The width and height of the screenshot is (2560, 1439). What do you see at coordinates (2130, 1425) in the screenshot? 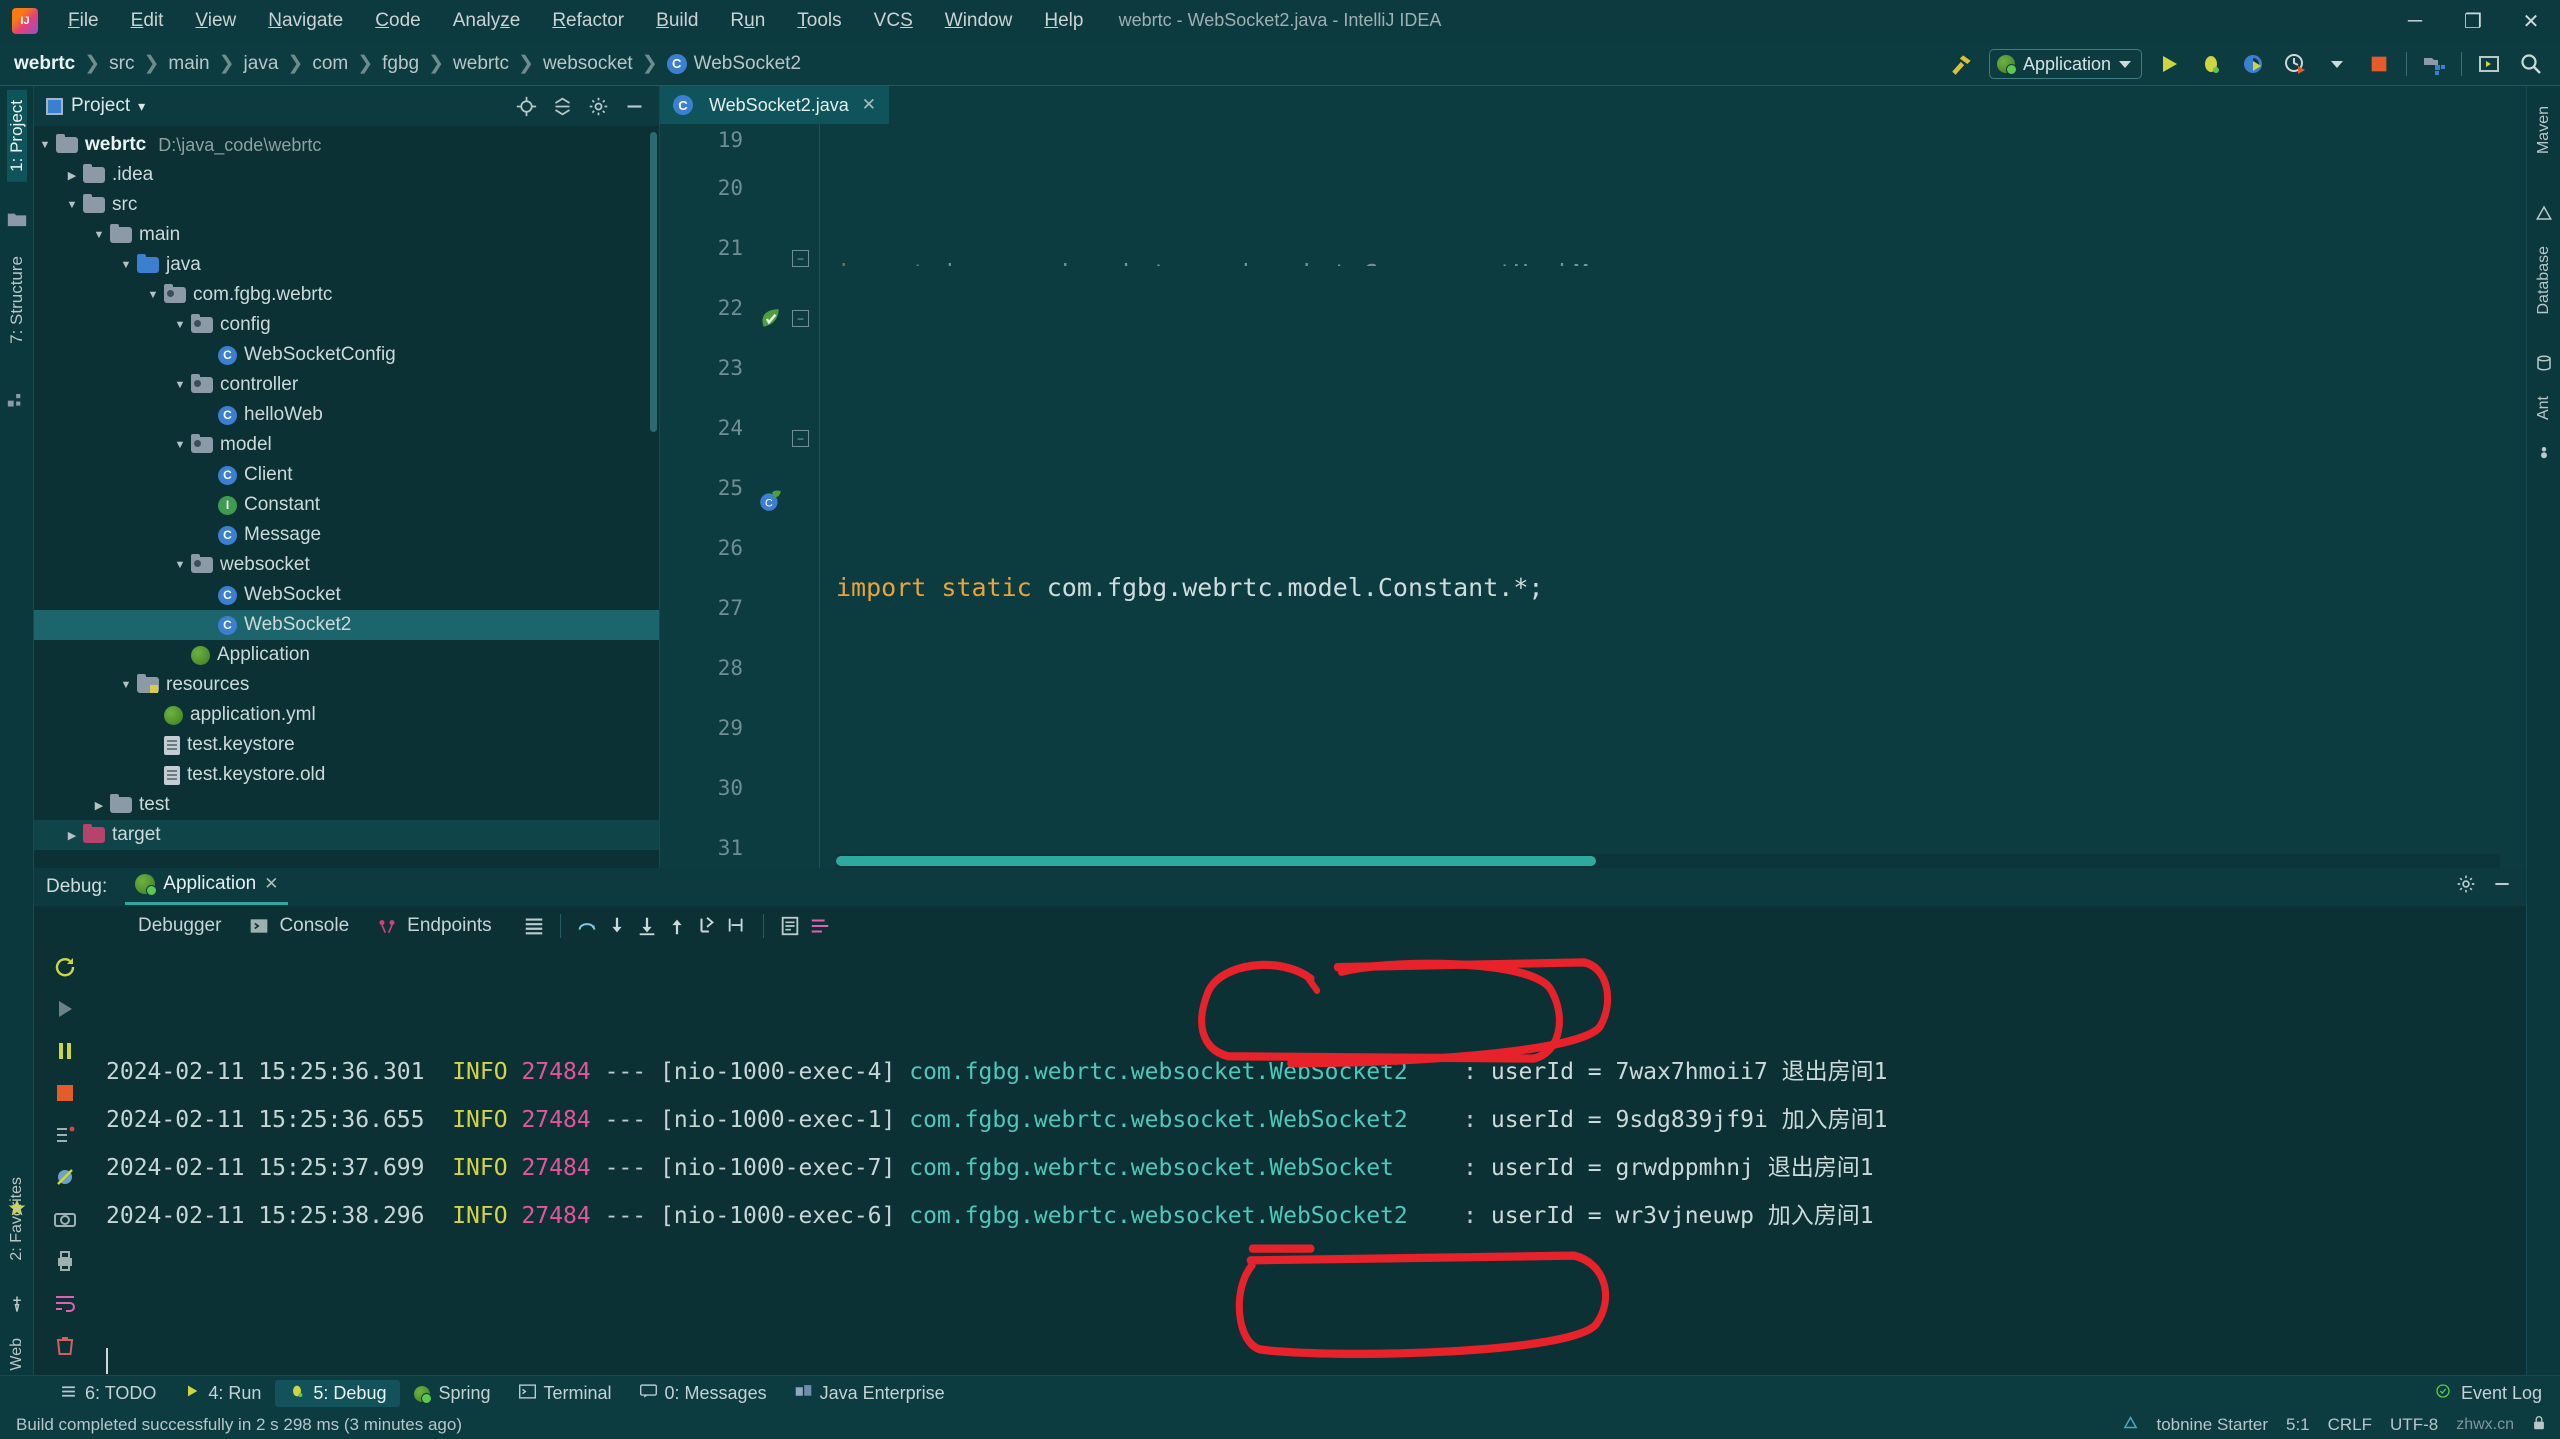
I see `plugin-icon` at bounding box center [2130, 1425].